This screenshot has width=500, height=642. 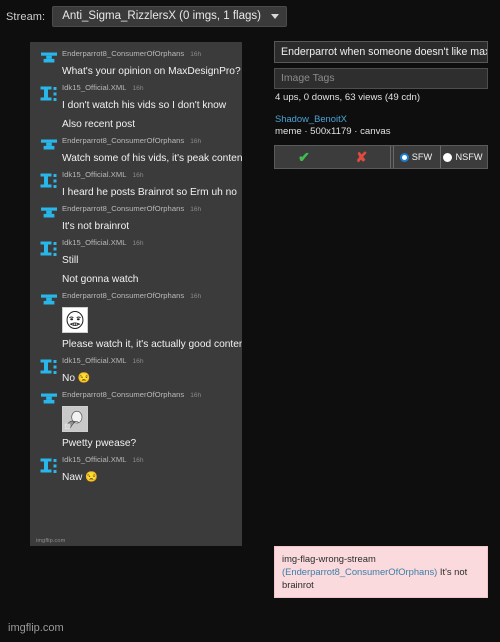 What do you see at coordinates (274, 16) in the screenshot?
I see `chevron-down-icon` at bounding box center [274, 16].